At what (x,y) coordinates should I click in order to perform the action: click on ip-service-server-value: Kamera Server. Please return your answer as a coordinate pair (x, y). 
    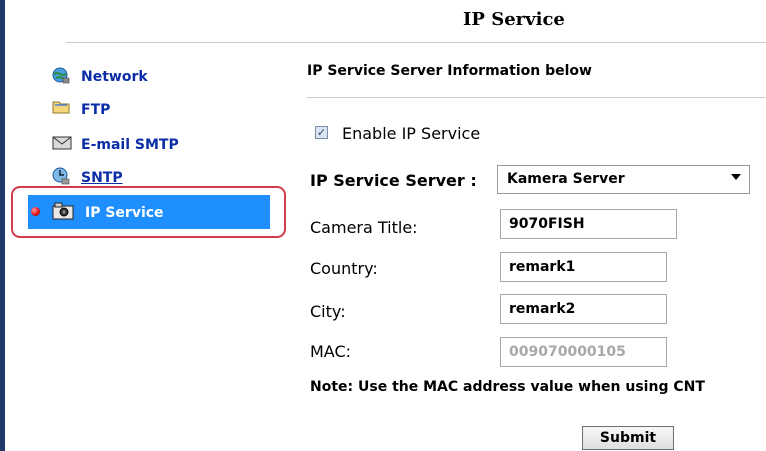
    Looking at the image, I should click on (566, 179).